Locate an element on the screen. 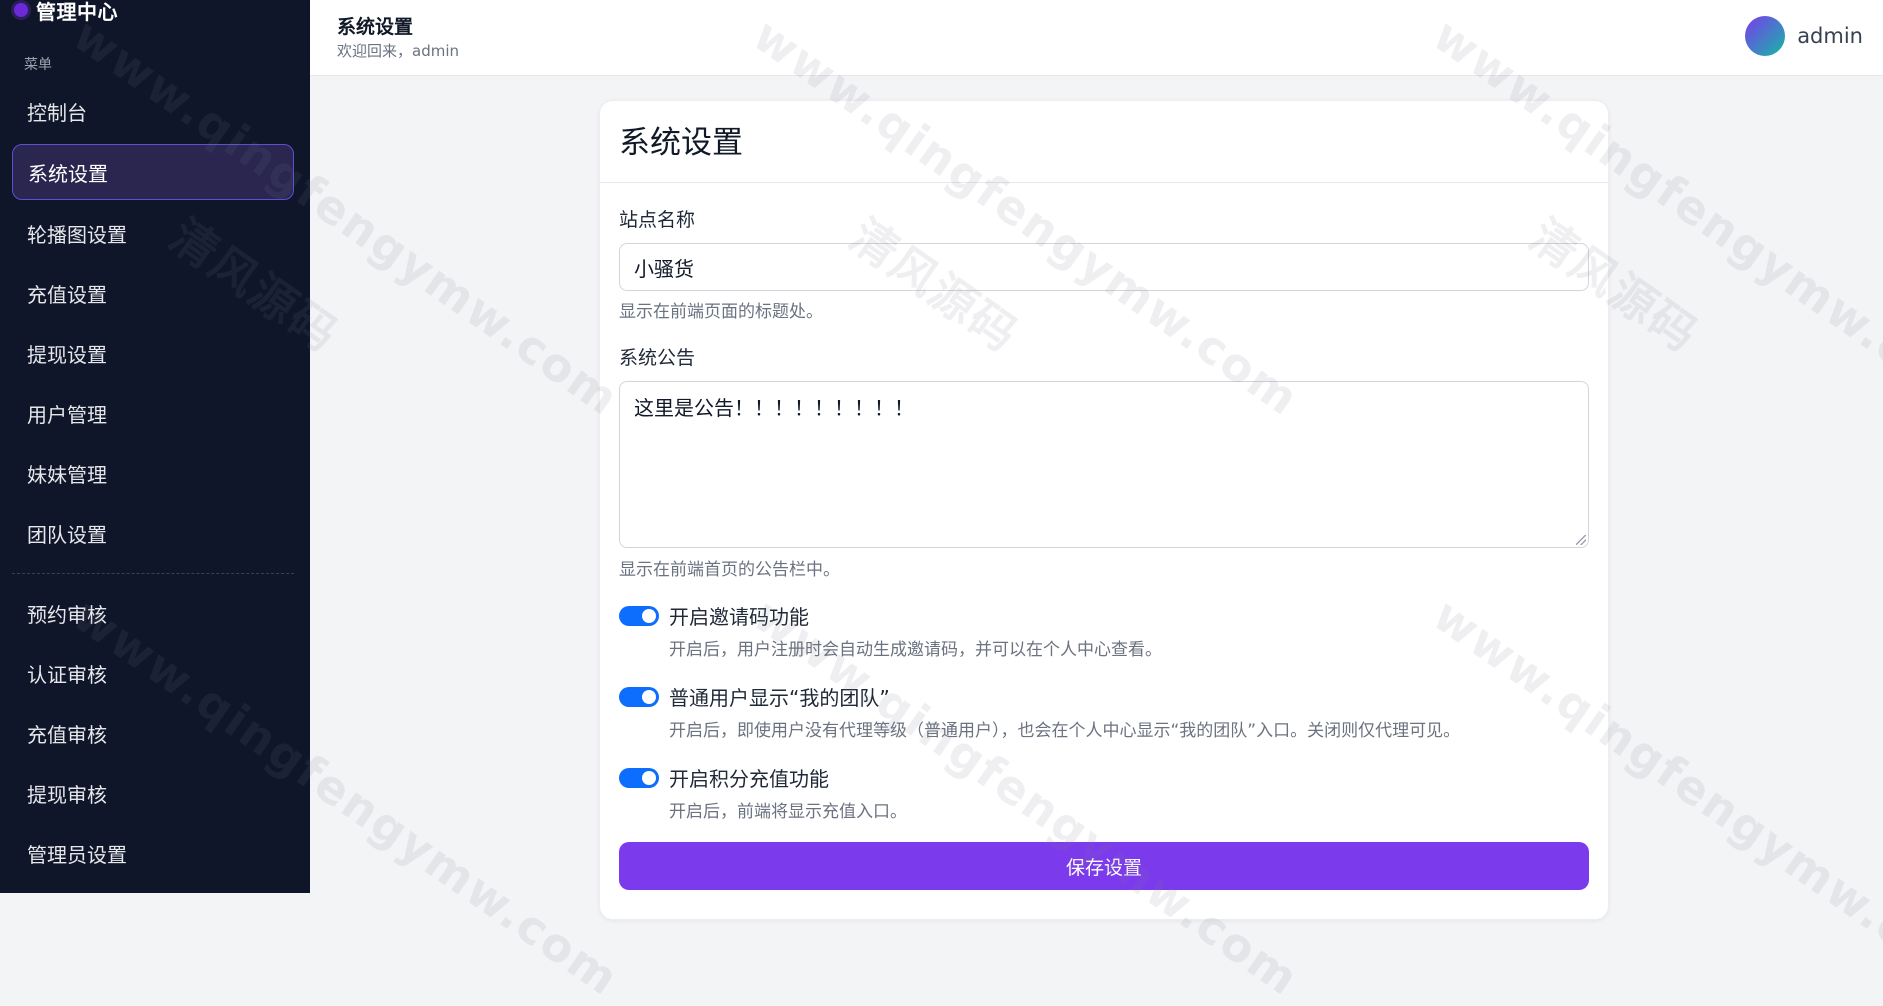 Image resolution: width=1883 pixels, height=1006 pixels. points-recharge-toggle-label: 开启积分充值功能 is located at coordinates (749, 777).